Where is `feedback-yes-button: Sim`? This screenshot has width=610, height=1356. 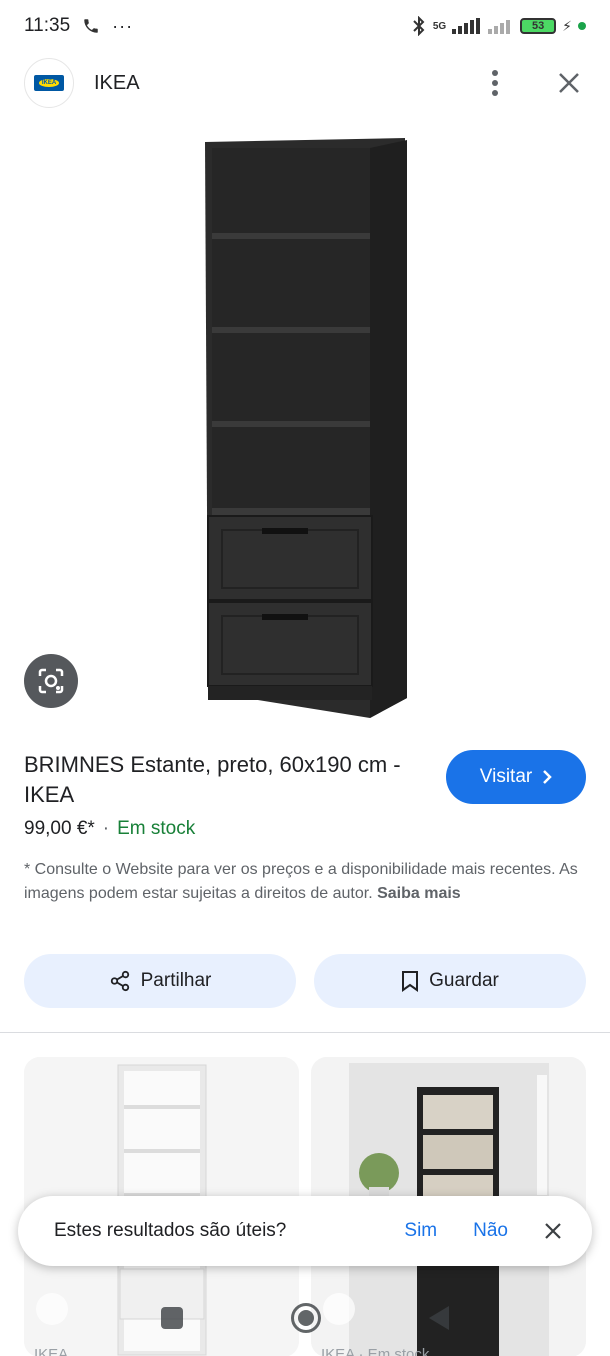 feedback-yes-button: Sim is located at coordinates (420, 1231).